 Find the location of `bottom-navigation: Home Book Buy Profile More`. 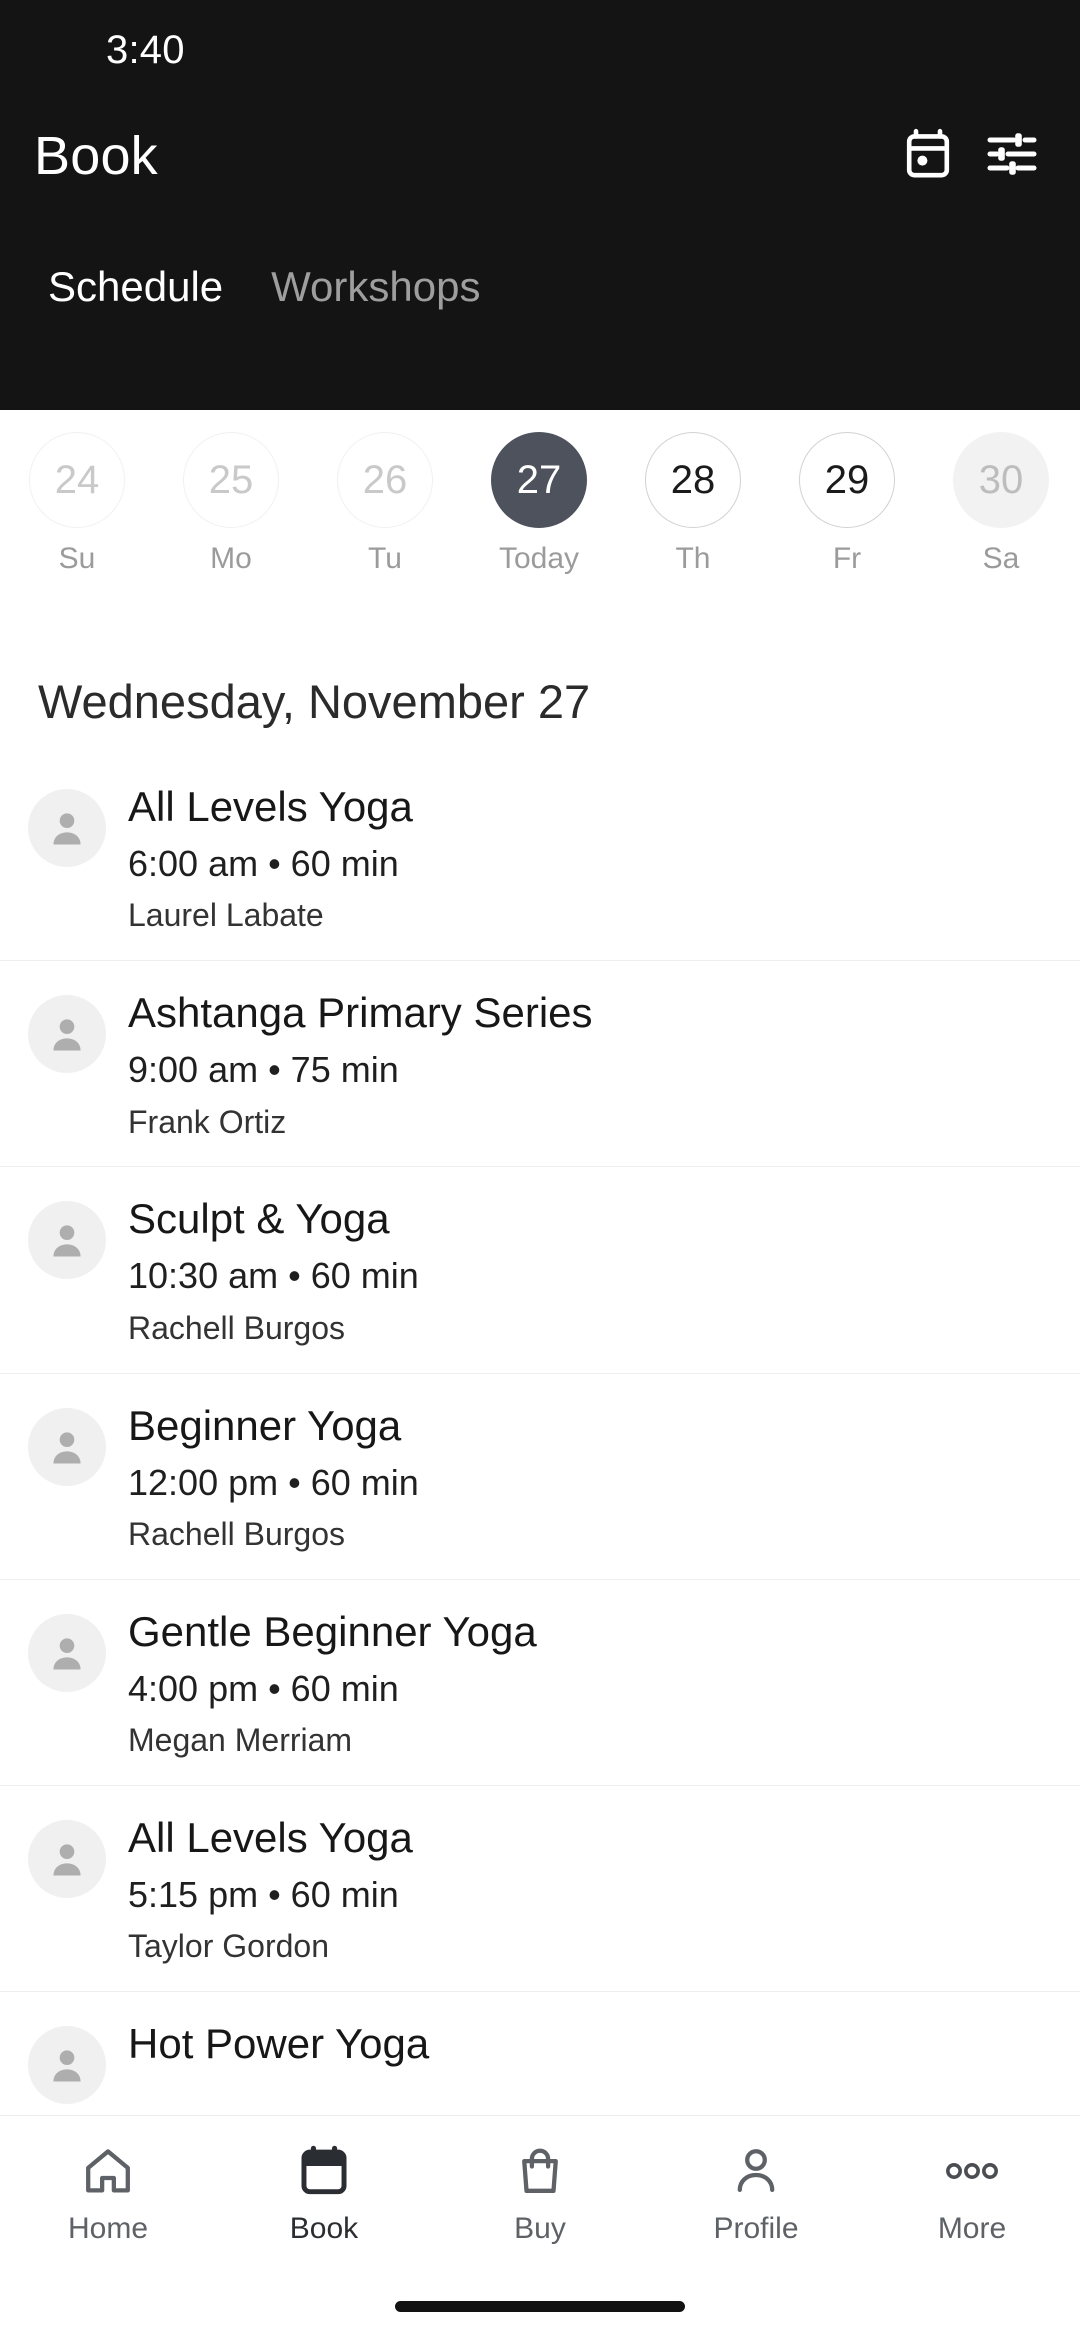

bottom-navigation: Home Book Buy Profile More is located at coordinates (540, 2227).